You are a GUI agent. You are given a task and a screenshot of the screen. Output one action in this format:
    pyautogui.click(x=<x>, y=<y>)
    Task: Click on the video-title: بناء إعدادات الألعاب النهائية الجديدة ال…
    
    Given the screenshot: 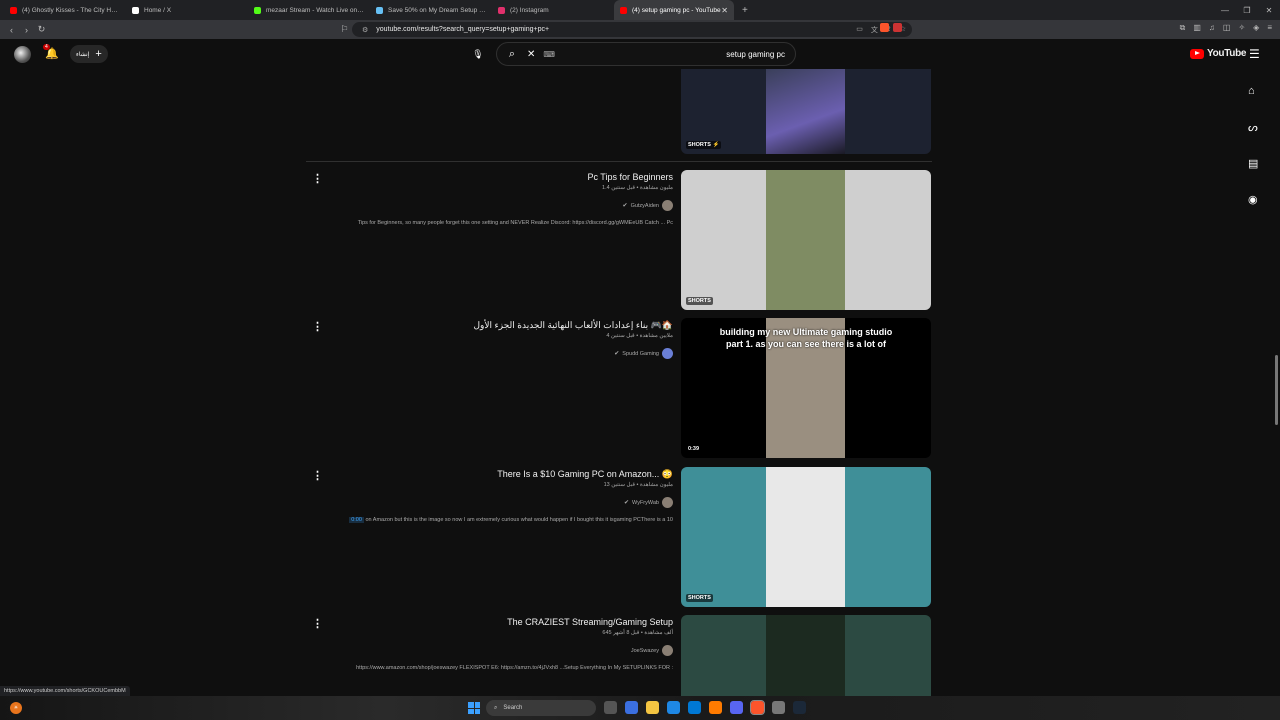 What is the action you would take?
    pyautogui.click(x=573, y=325)
    